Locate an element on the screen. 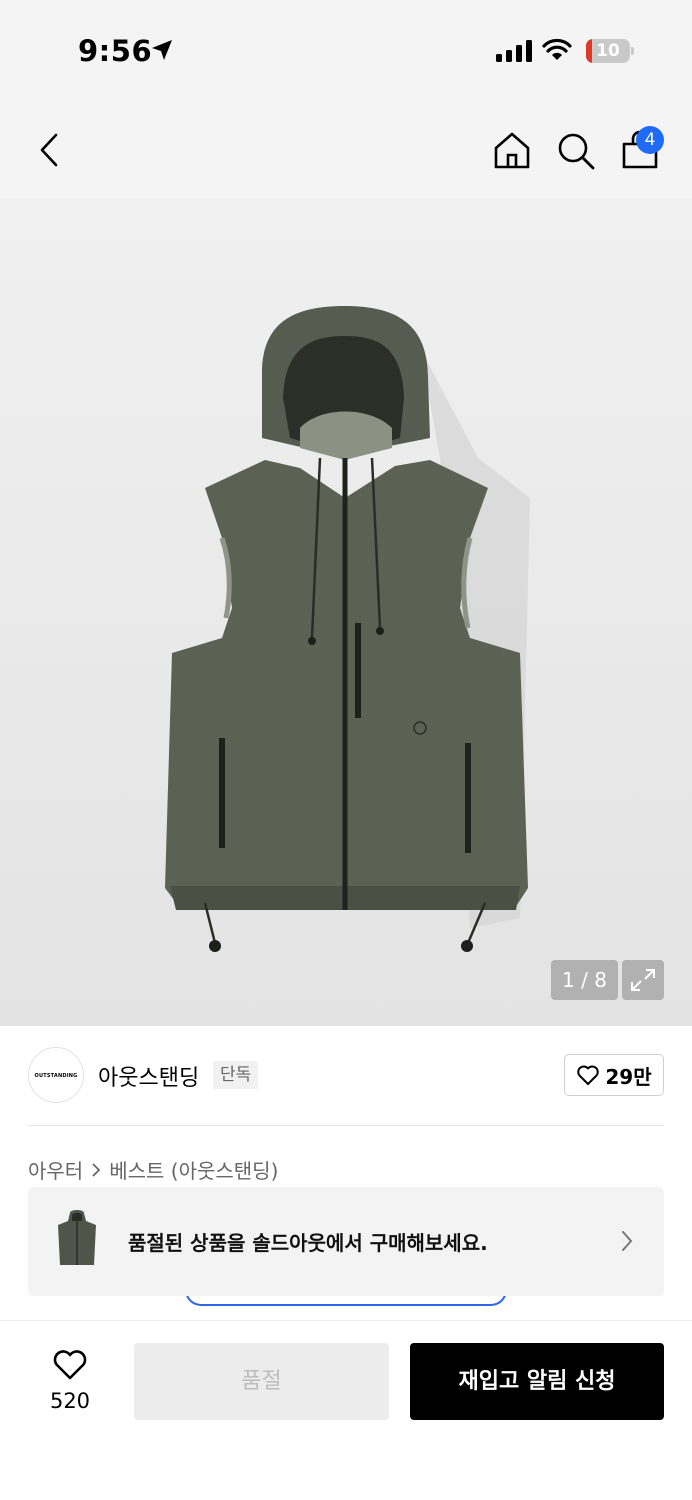  wishlist-button: 520 is located at coordinates (70, 1381).